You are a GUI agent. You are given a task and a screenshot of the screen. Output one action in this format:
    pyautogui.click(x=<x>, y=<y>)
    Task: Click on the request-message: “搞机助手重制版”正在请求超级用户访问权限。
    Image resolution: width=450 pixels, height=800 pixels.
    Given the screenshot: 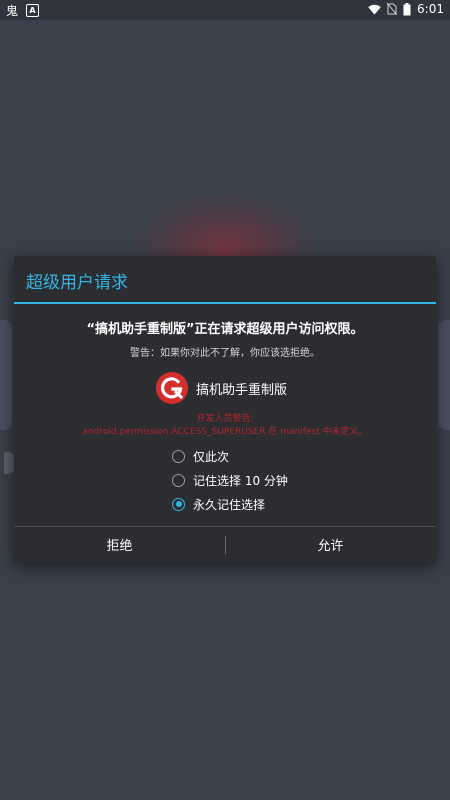 What is the action you would take?
    pyautogui.click(x=225, y=329)
    